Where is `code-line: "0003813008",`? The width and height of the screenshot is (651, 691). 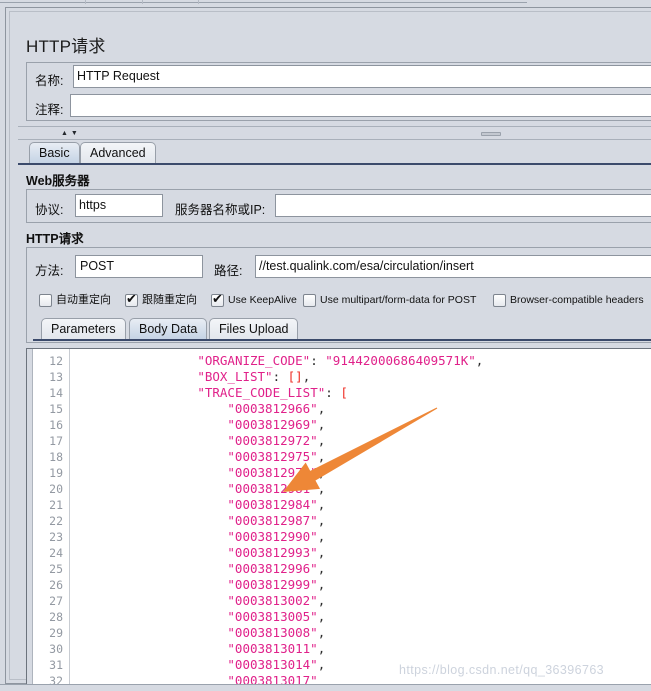
code-line: "0003813008", is located at coordinates (276, 633).